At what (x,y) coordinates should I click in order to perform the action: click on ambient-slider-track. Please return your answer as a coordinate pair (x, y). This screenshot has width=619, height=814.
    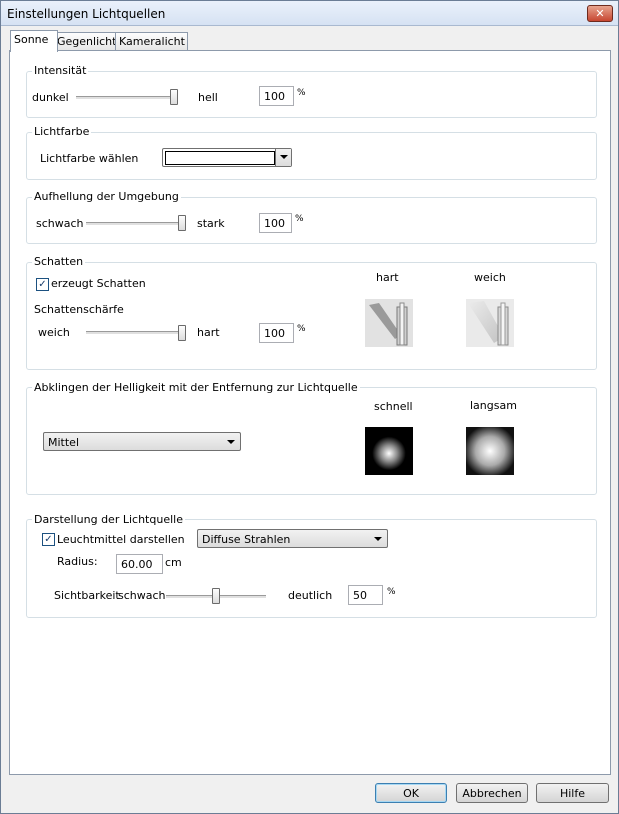
    Looking at the image, I should click on (136, 224).